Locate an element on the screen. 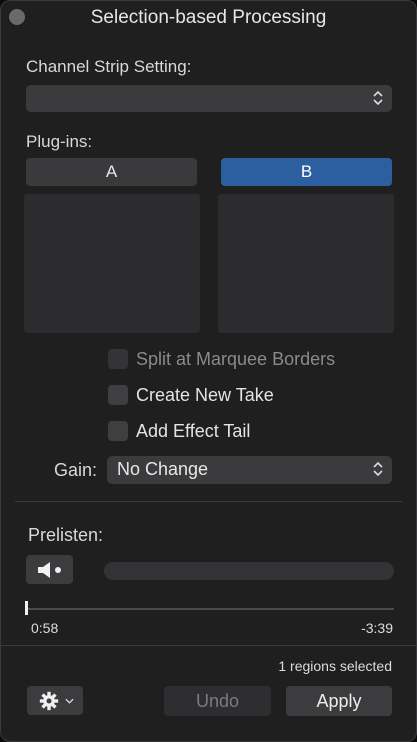 This screenshot has height=742, width=417. add-effect-tail-checkbox is located at coordinates (118, 431).